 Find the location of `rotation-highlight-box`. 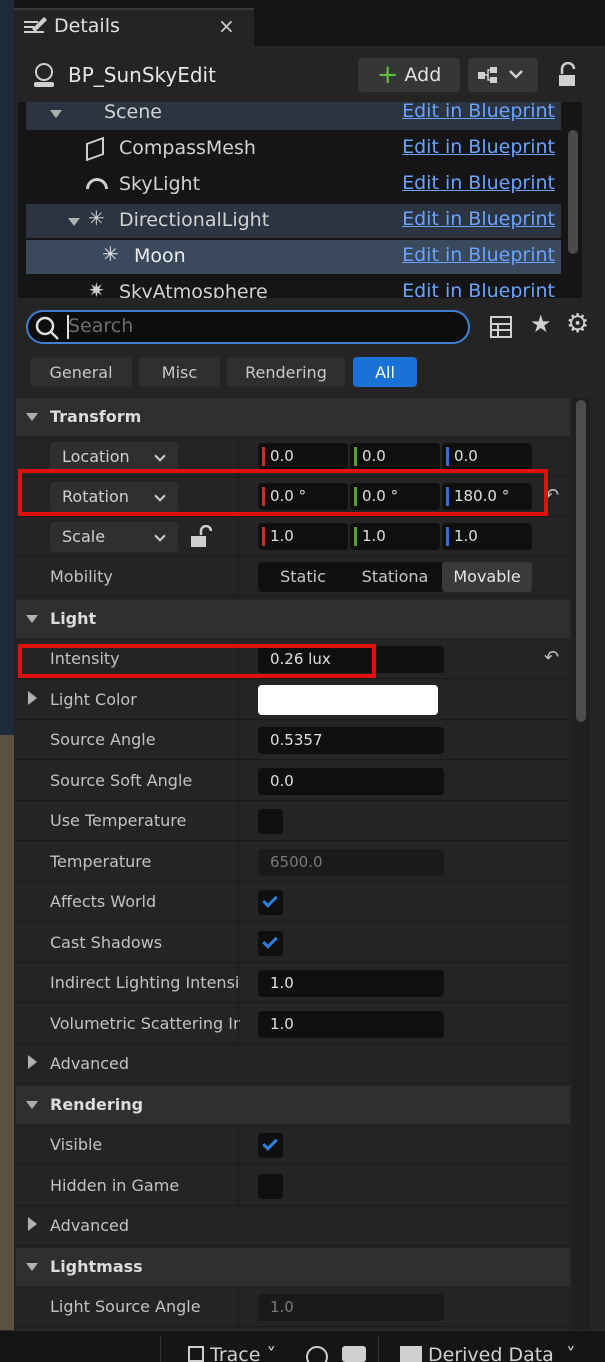

rotation-highlight-box is located at coordinates (283, 492).